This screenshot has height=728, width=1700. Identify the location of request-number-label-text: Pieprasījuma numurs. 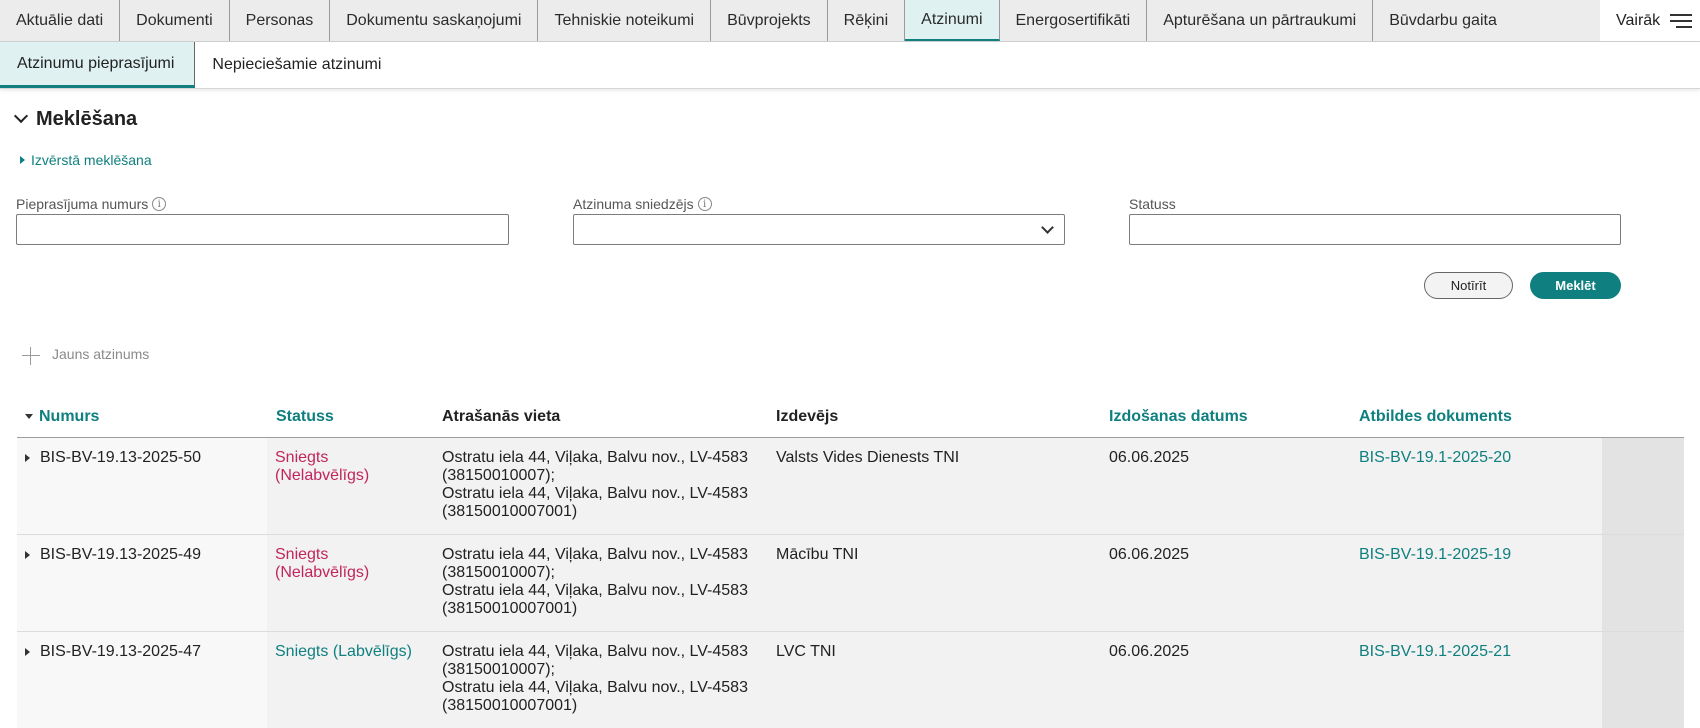
(82, 204).